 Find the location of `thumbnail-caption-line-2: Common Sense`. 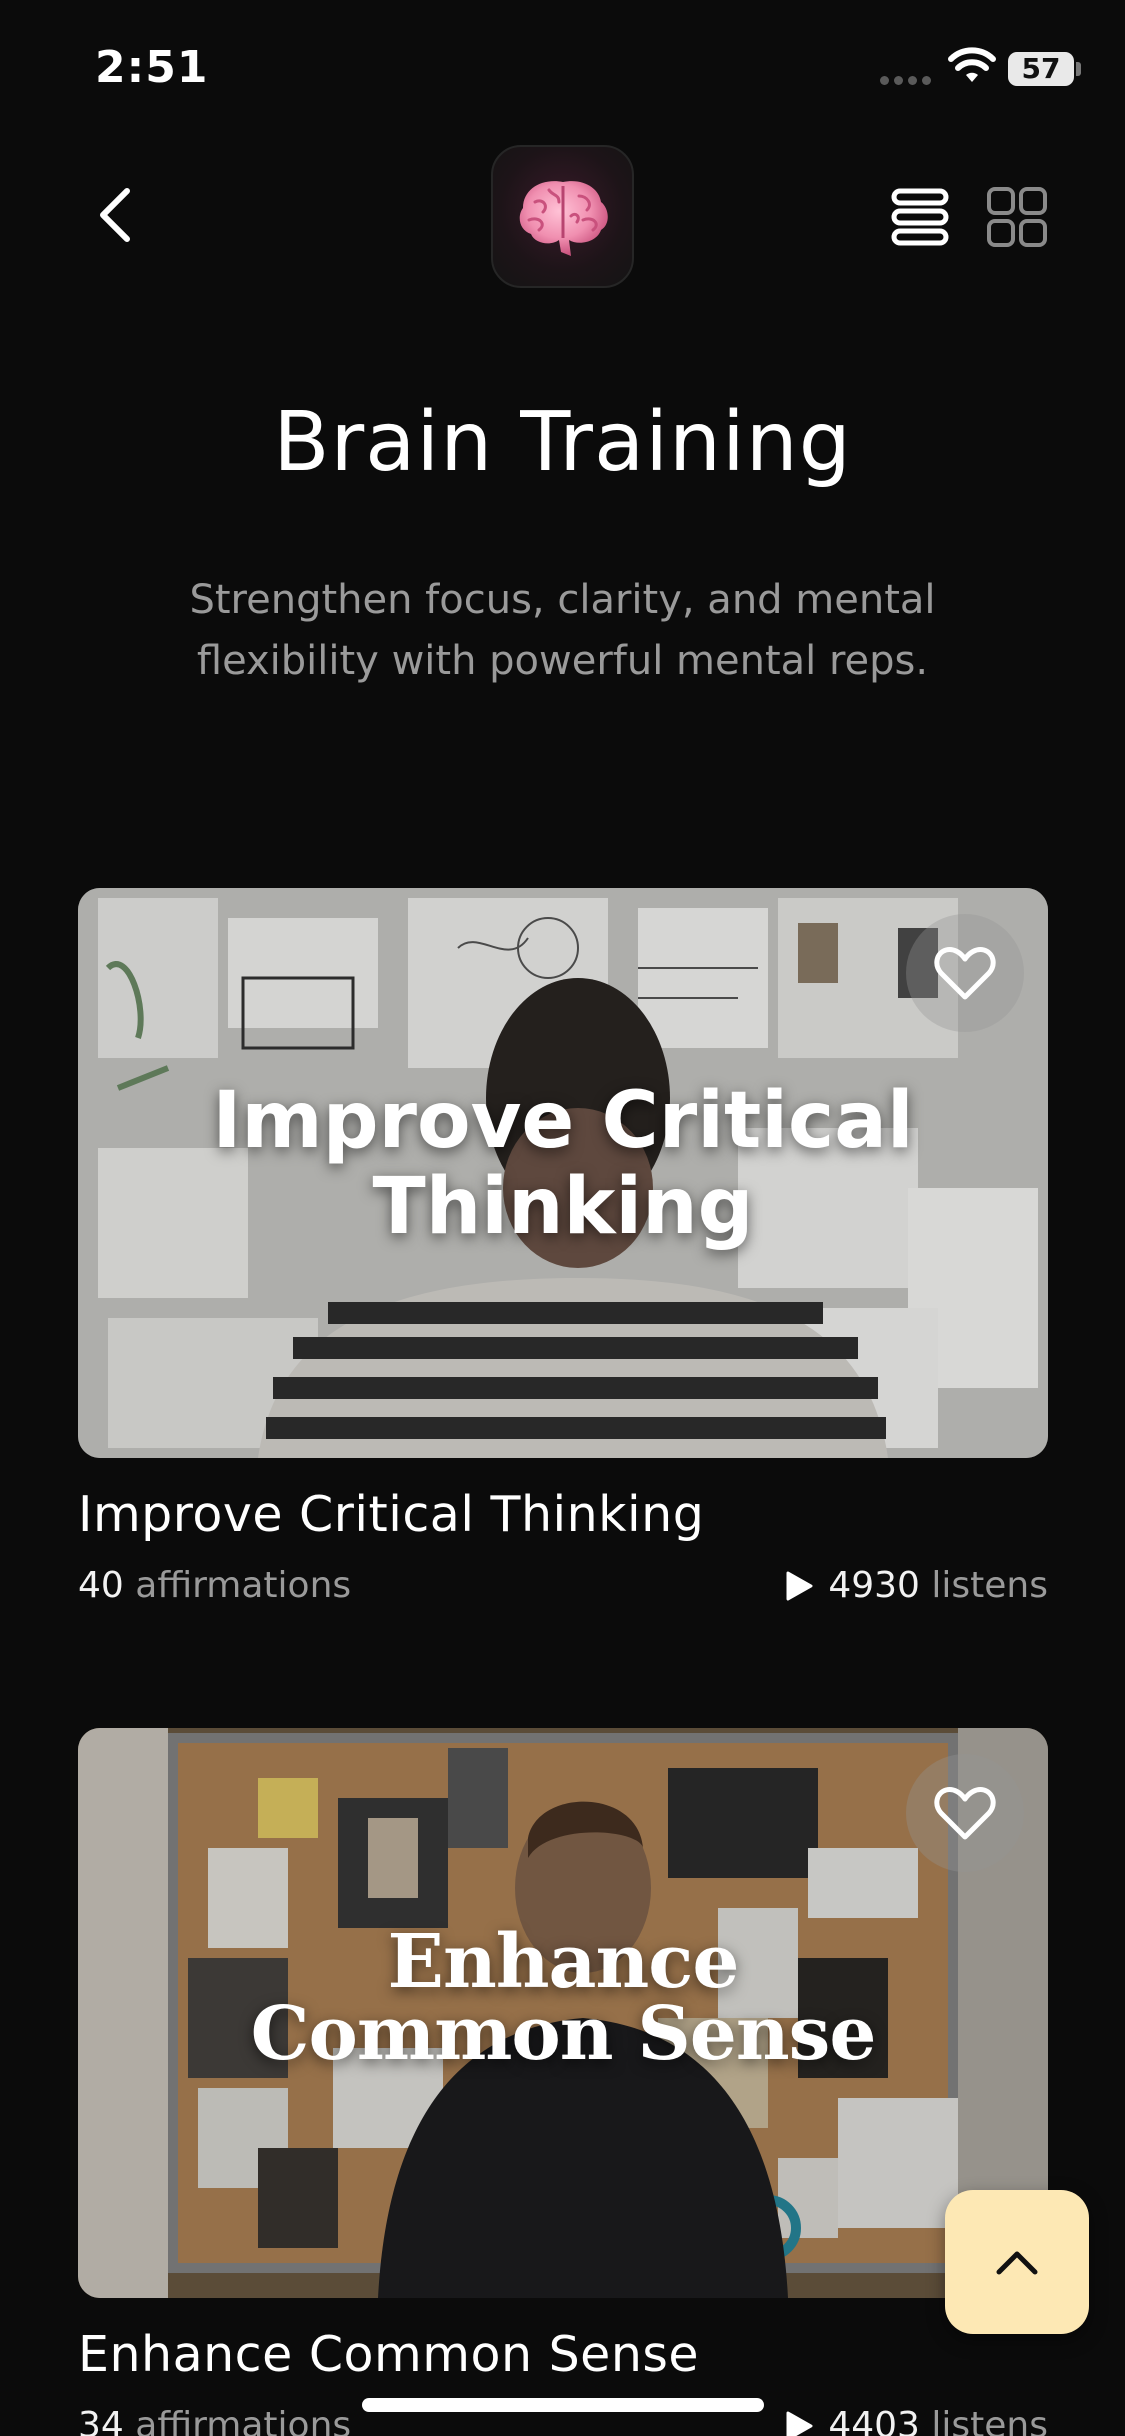

thumbnail-caption-line-2: Common Sense is located at coordinates (563, 2034).